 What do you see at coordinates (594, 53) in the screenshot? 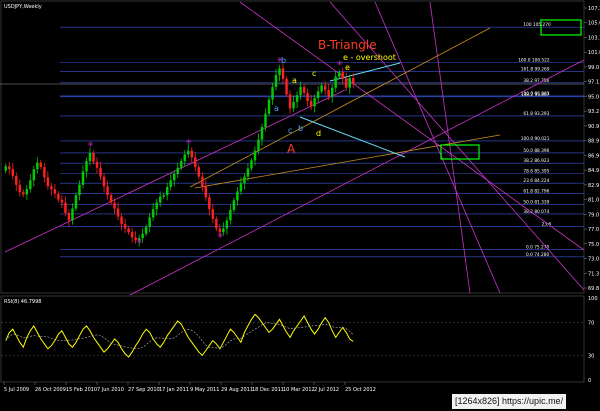
I see `y-tick-label: 101.0` at bounding box center [594, 53].